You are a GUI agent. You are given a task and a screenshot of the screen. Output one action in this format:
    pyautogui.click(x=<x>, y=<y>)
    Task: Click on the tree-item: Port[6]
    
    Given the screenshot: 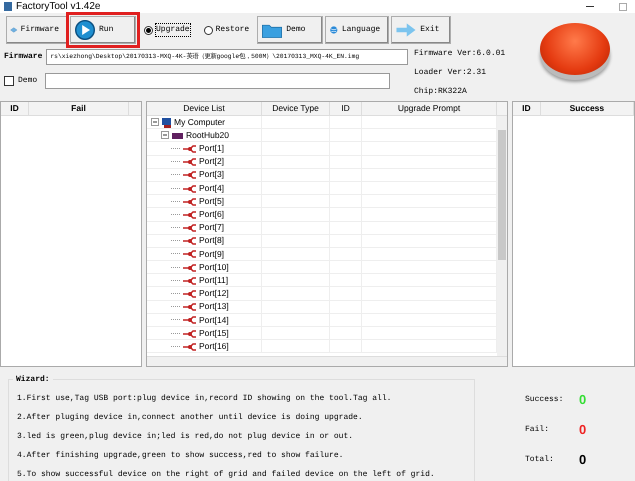 What is the action you would take?
    pyautogui.click(x=211, y=214)
    